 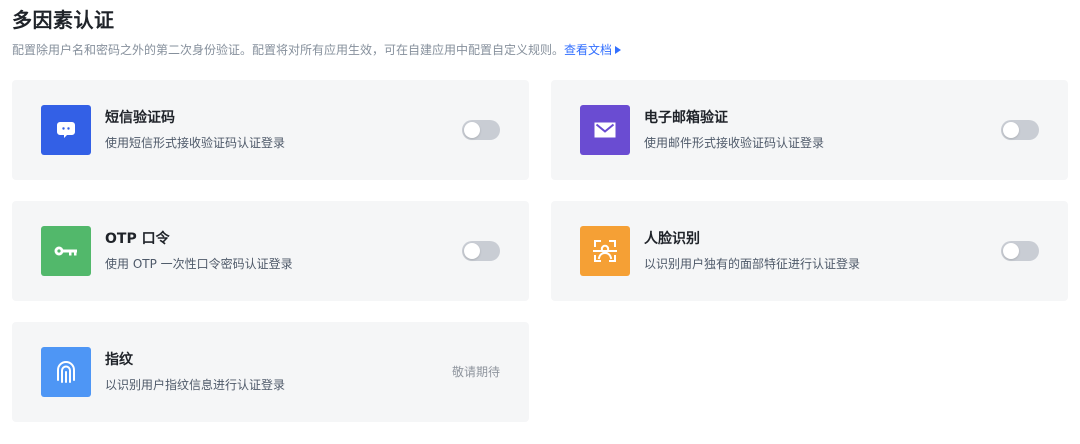 What do you see at coordinates (270, 130) in the screenshot?
I see `mfa-card-sms: 短信验证码 使用短信形式接收验证码认证登录` at bounding box center [270, 130].